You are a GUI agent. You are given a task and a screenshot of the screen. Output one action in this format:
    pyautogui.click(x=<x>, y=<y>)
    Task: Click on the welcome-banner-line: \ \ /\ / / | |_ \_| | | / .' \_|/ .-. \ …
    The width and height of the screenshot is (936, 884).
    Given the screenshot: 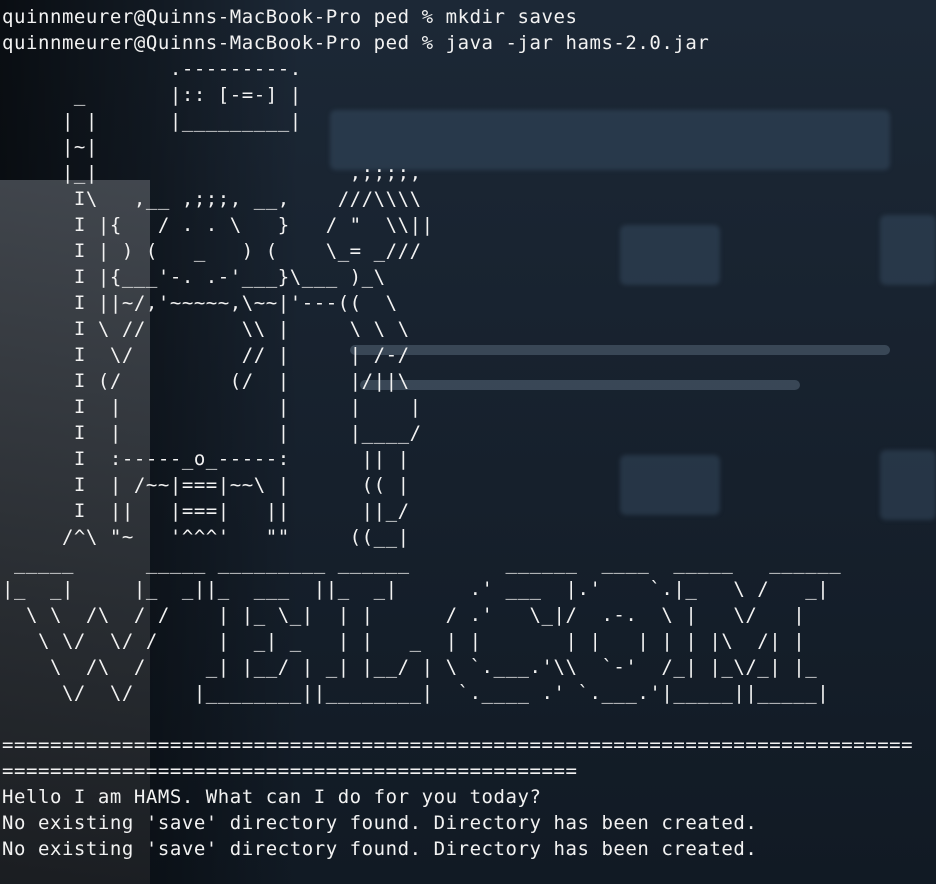 What is the action you would take?
    pyautogui.click(x=404, y=615)
    